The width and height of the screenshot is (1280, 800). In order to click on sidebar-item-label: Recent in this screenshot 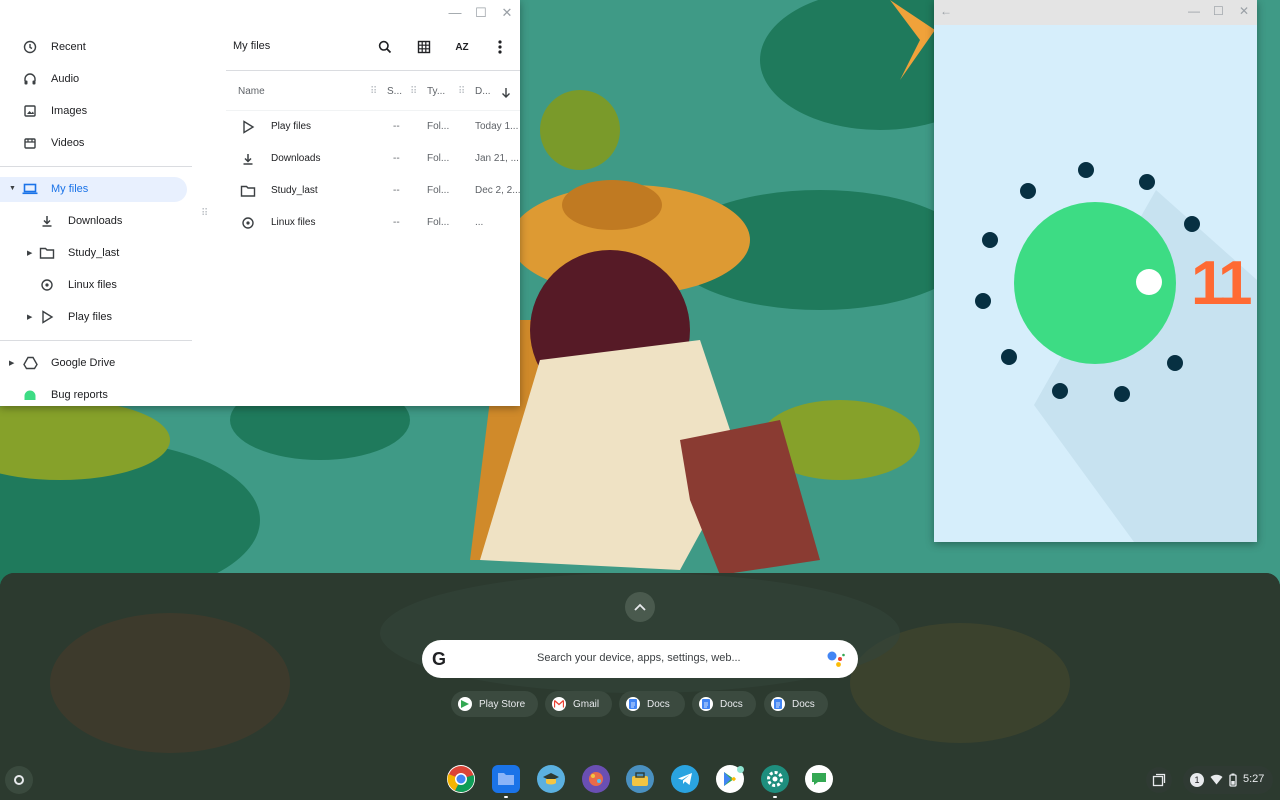, I will do `click(68, 47)`.